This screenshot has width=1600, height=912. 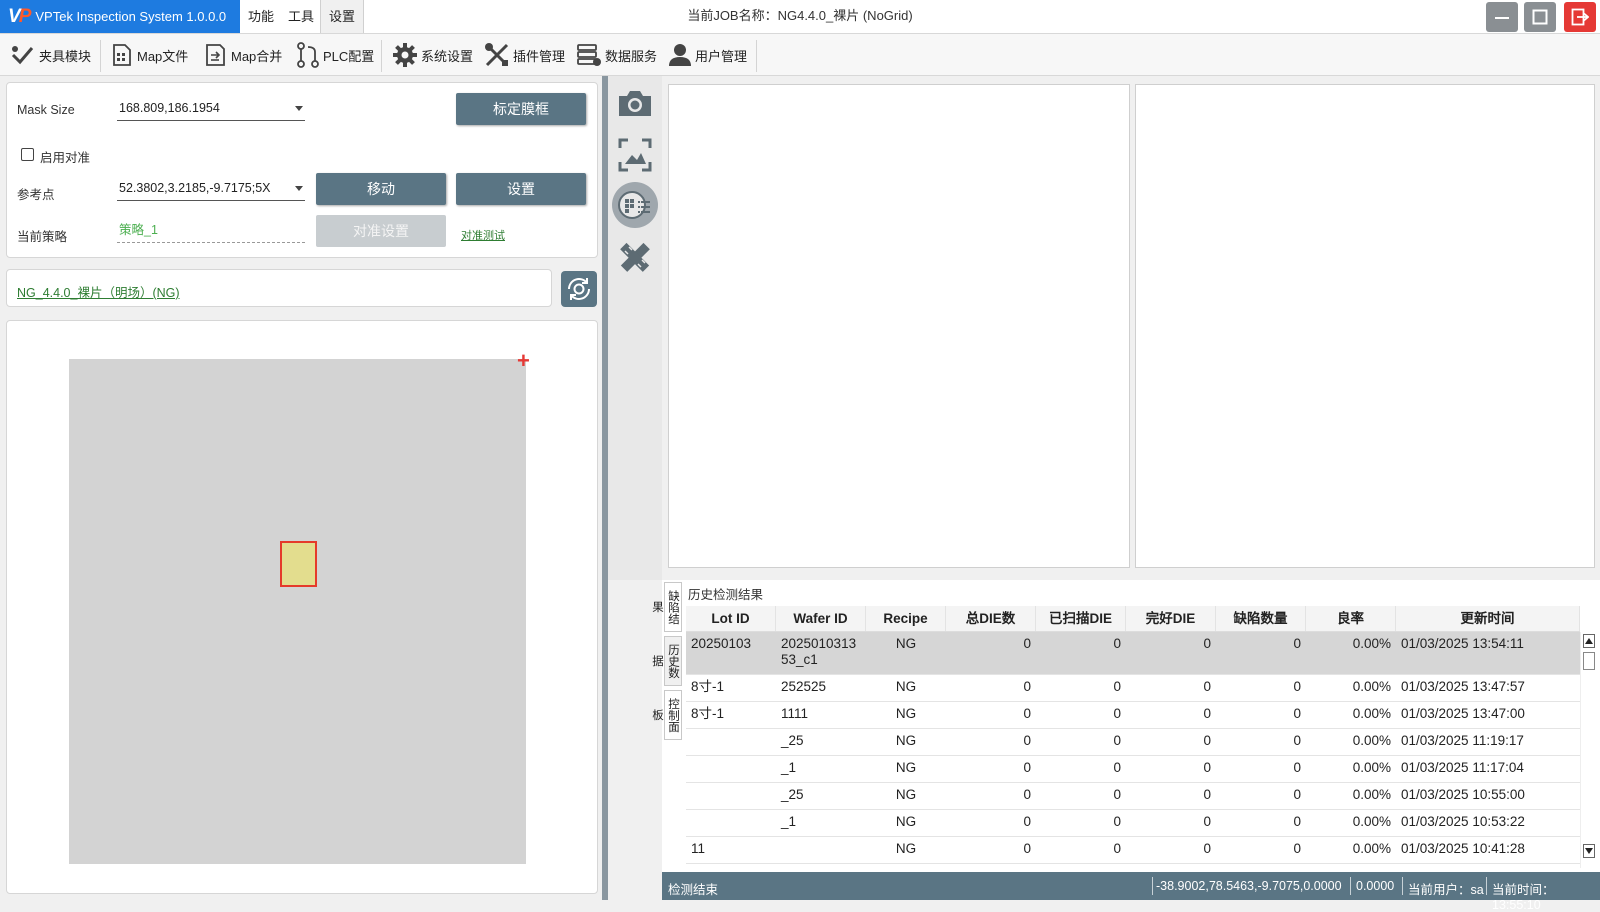 What do you see at coordinates (299, 108) in the screenshot?
I see `chevron-down-icon` at bounding box center [299, 108].